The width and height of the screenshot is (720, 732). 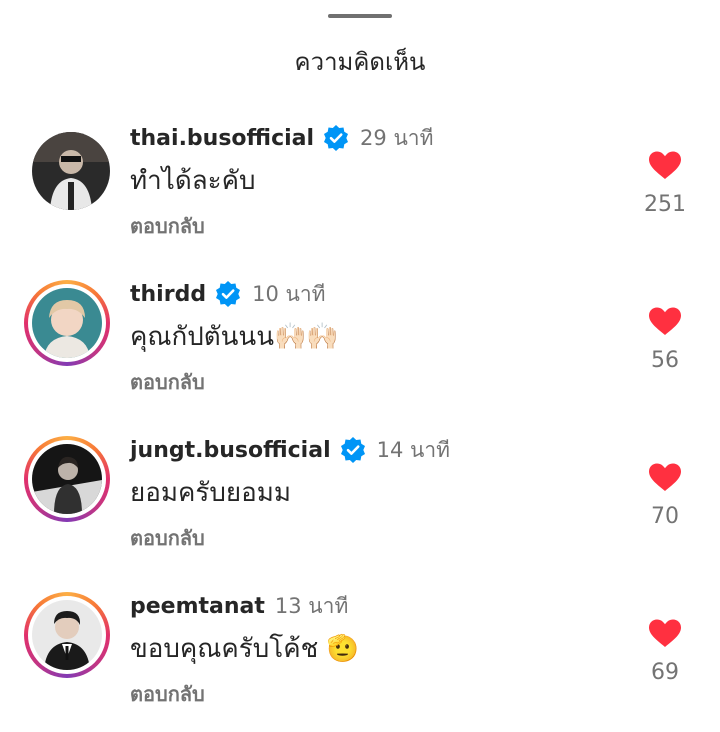 What do you see at coordinates (665, 516) in the screenshot?
I see `like-count: 70` at bounding box center [665, 516].